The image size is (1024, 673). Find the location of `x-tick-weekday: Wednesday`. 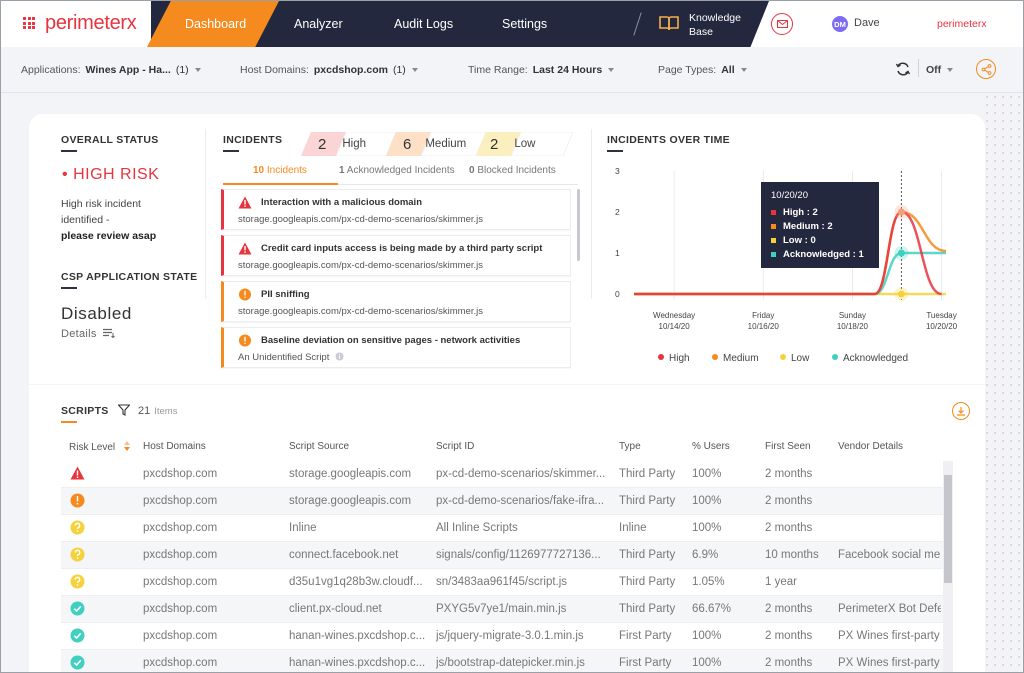

x-tick-weekday: Wednesday is located at coordinates (674, 315).